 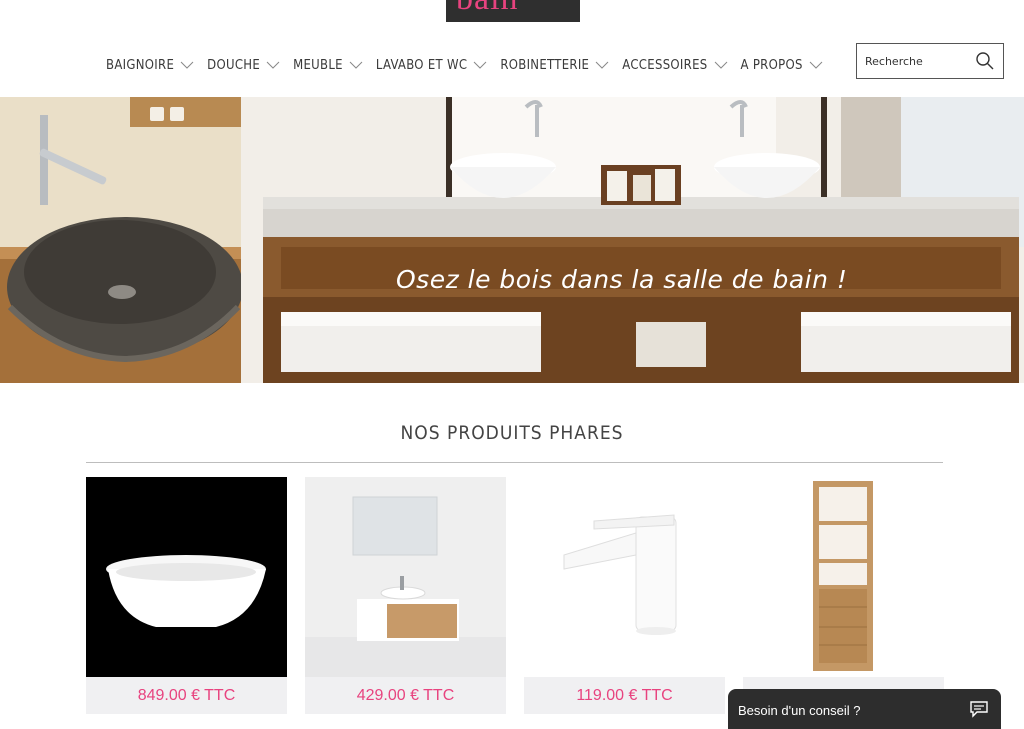 I want to click on search-input, so click(x=915, y=61).